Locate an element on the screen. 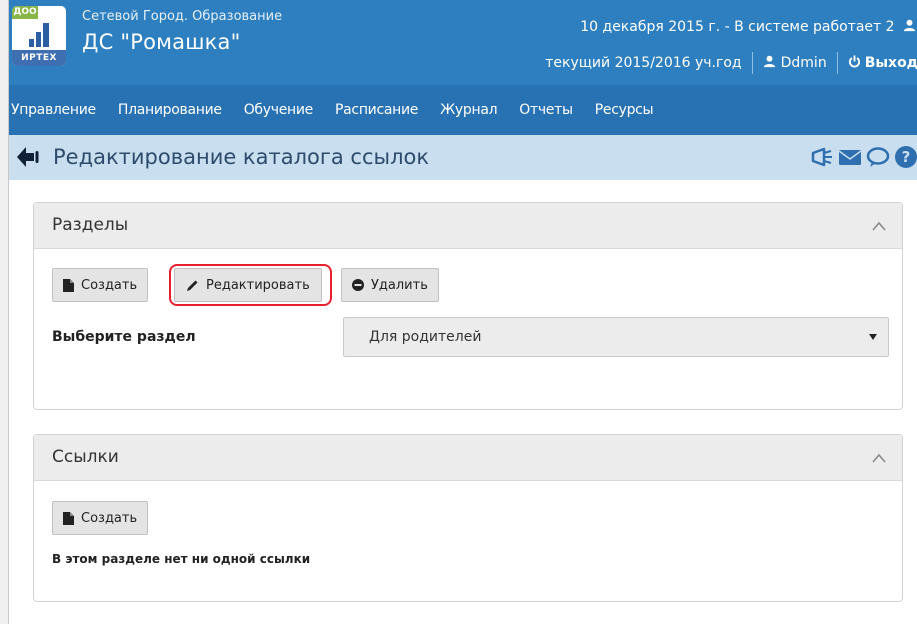  menu-item-learning: Обучение is located at coordinates (279, 110).